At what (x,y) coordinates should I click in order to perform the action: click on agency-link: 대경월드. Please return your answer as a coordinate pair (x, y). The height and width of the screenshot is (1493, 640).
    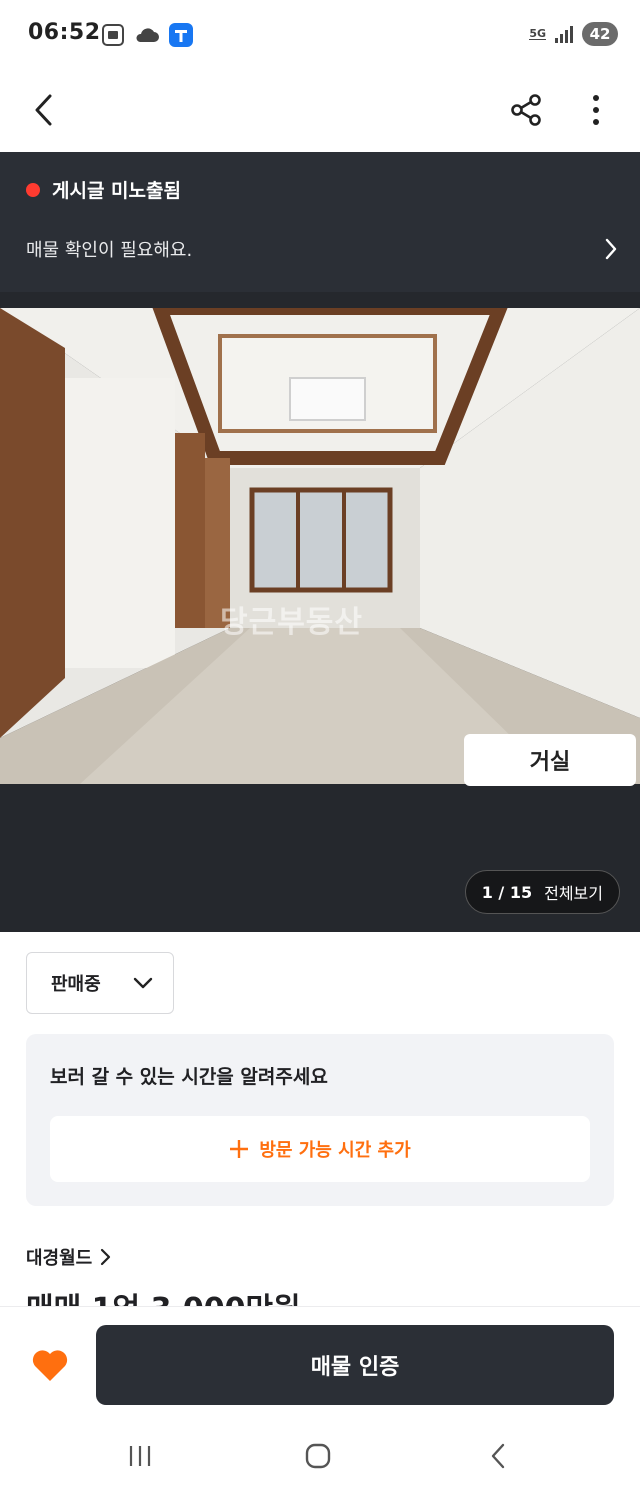
    Looking at the image, I should click on (69, 1257).